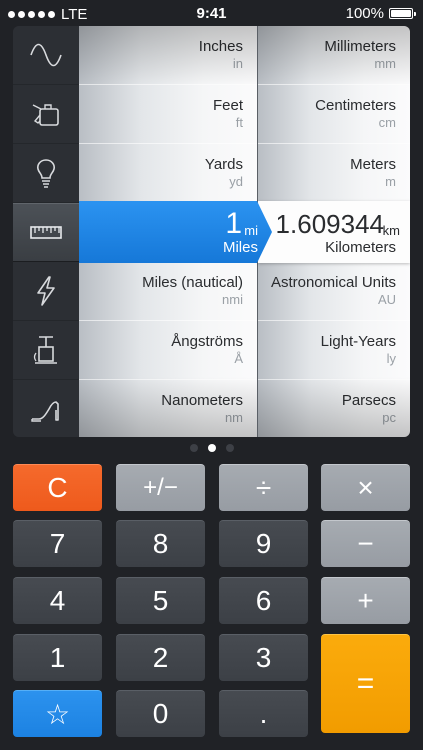 The height and width of the screenshot is (750, 423). What do you see at coordinates (329, 224) in the screenshot?
I see `converted-value: 1.609344` at bounding box center [329, 224].